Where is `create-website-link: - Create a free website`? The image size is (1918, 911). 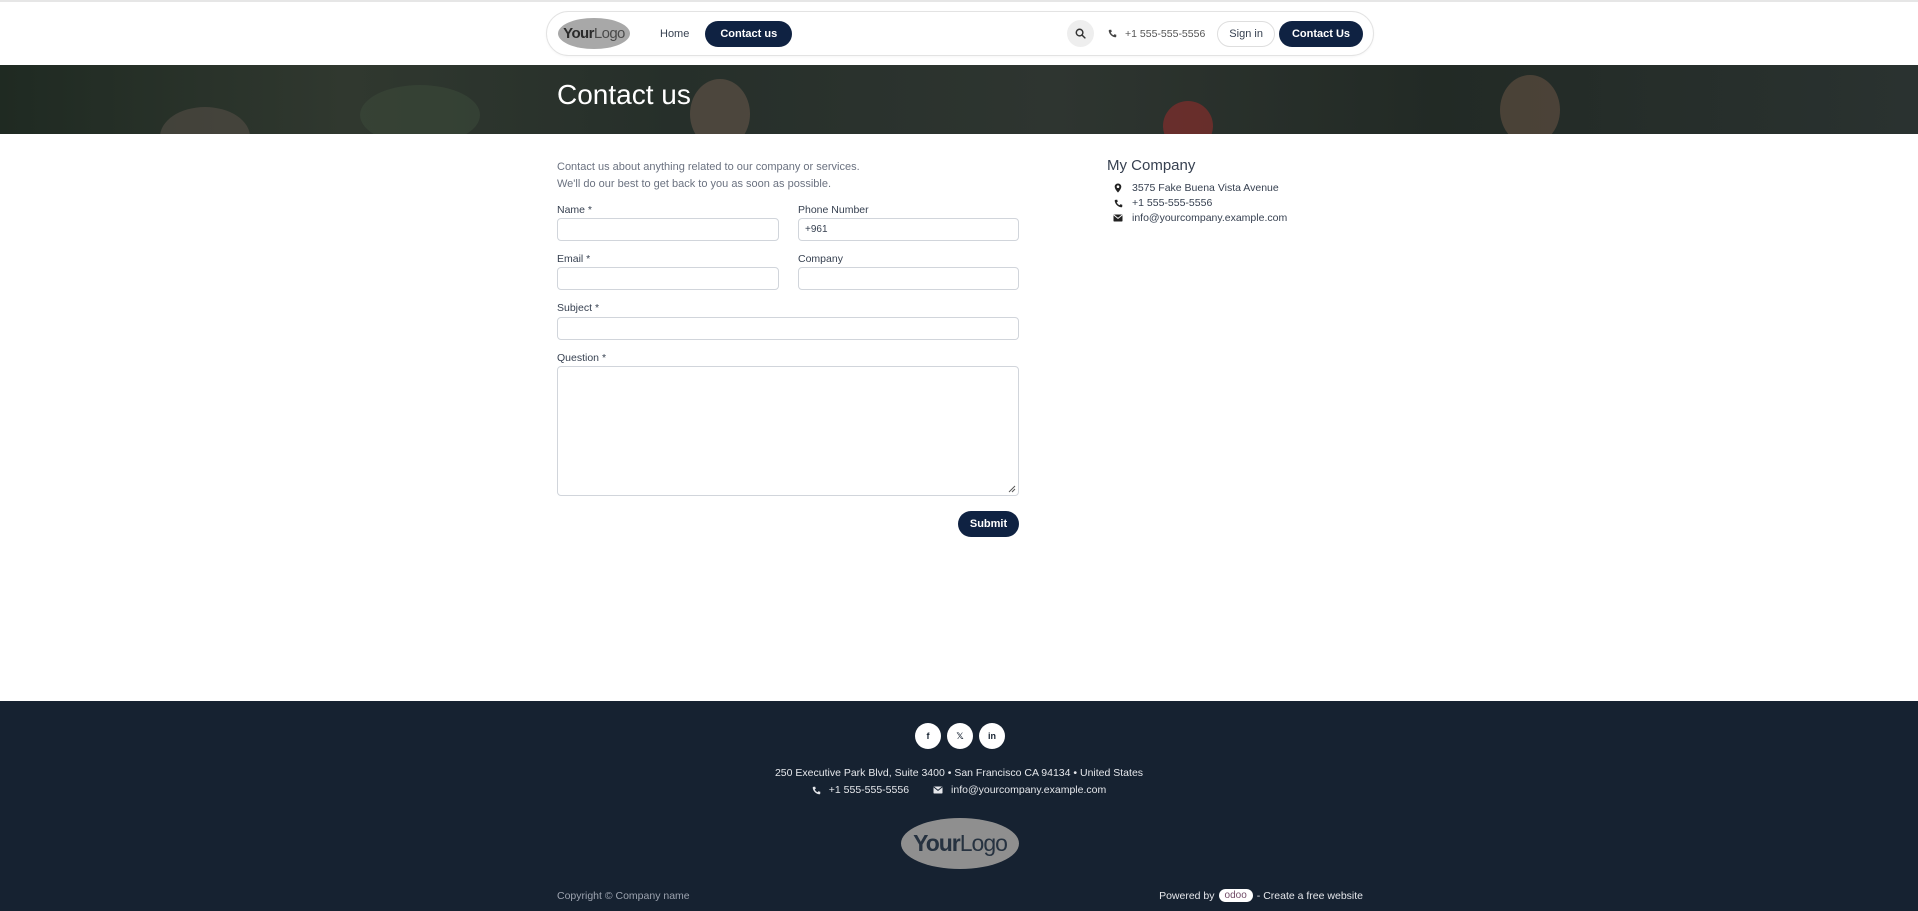 create-website-link: - Create a free website is located at coordinates (1310, 896).